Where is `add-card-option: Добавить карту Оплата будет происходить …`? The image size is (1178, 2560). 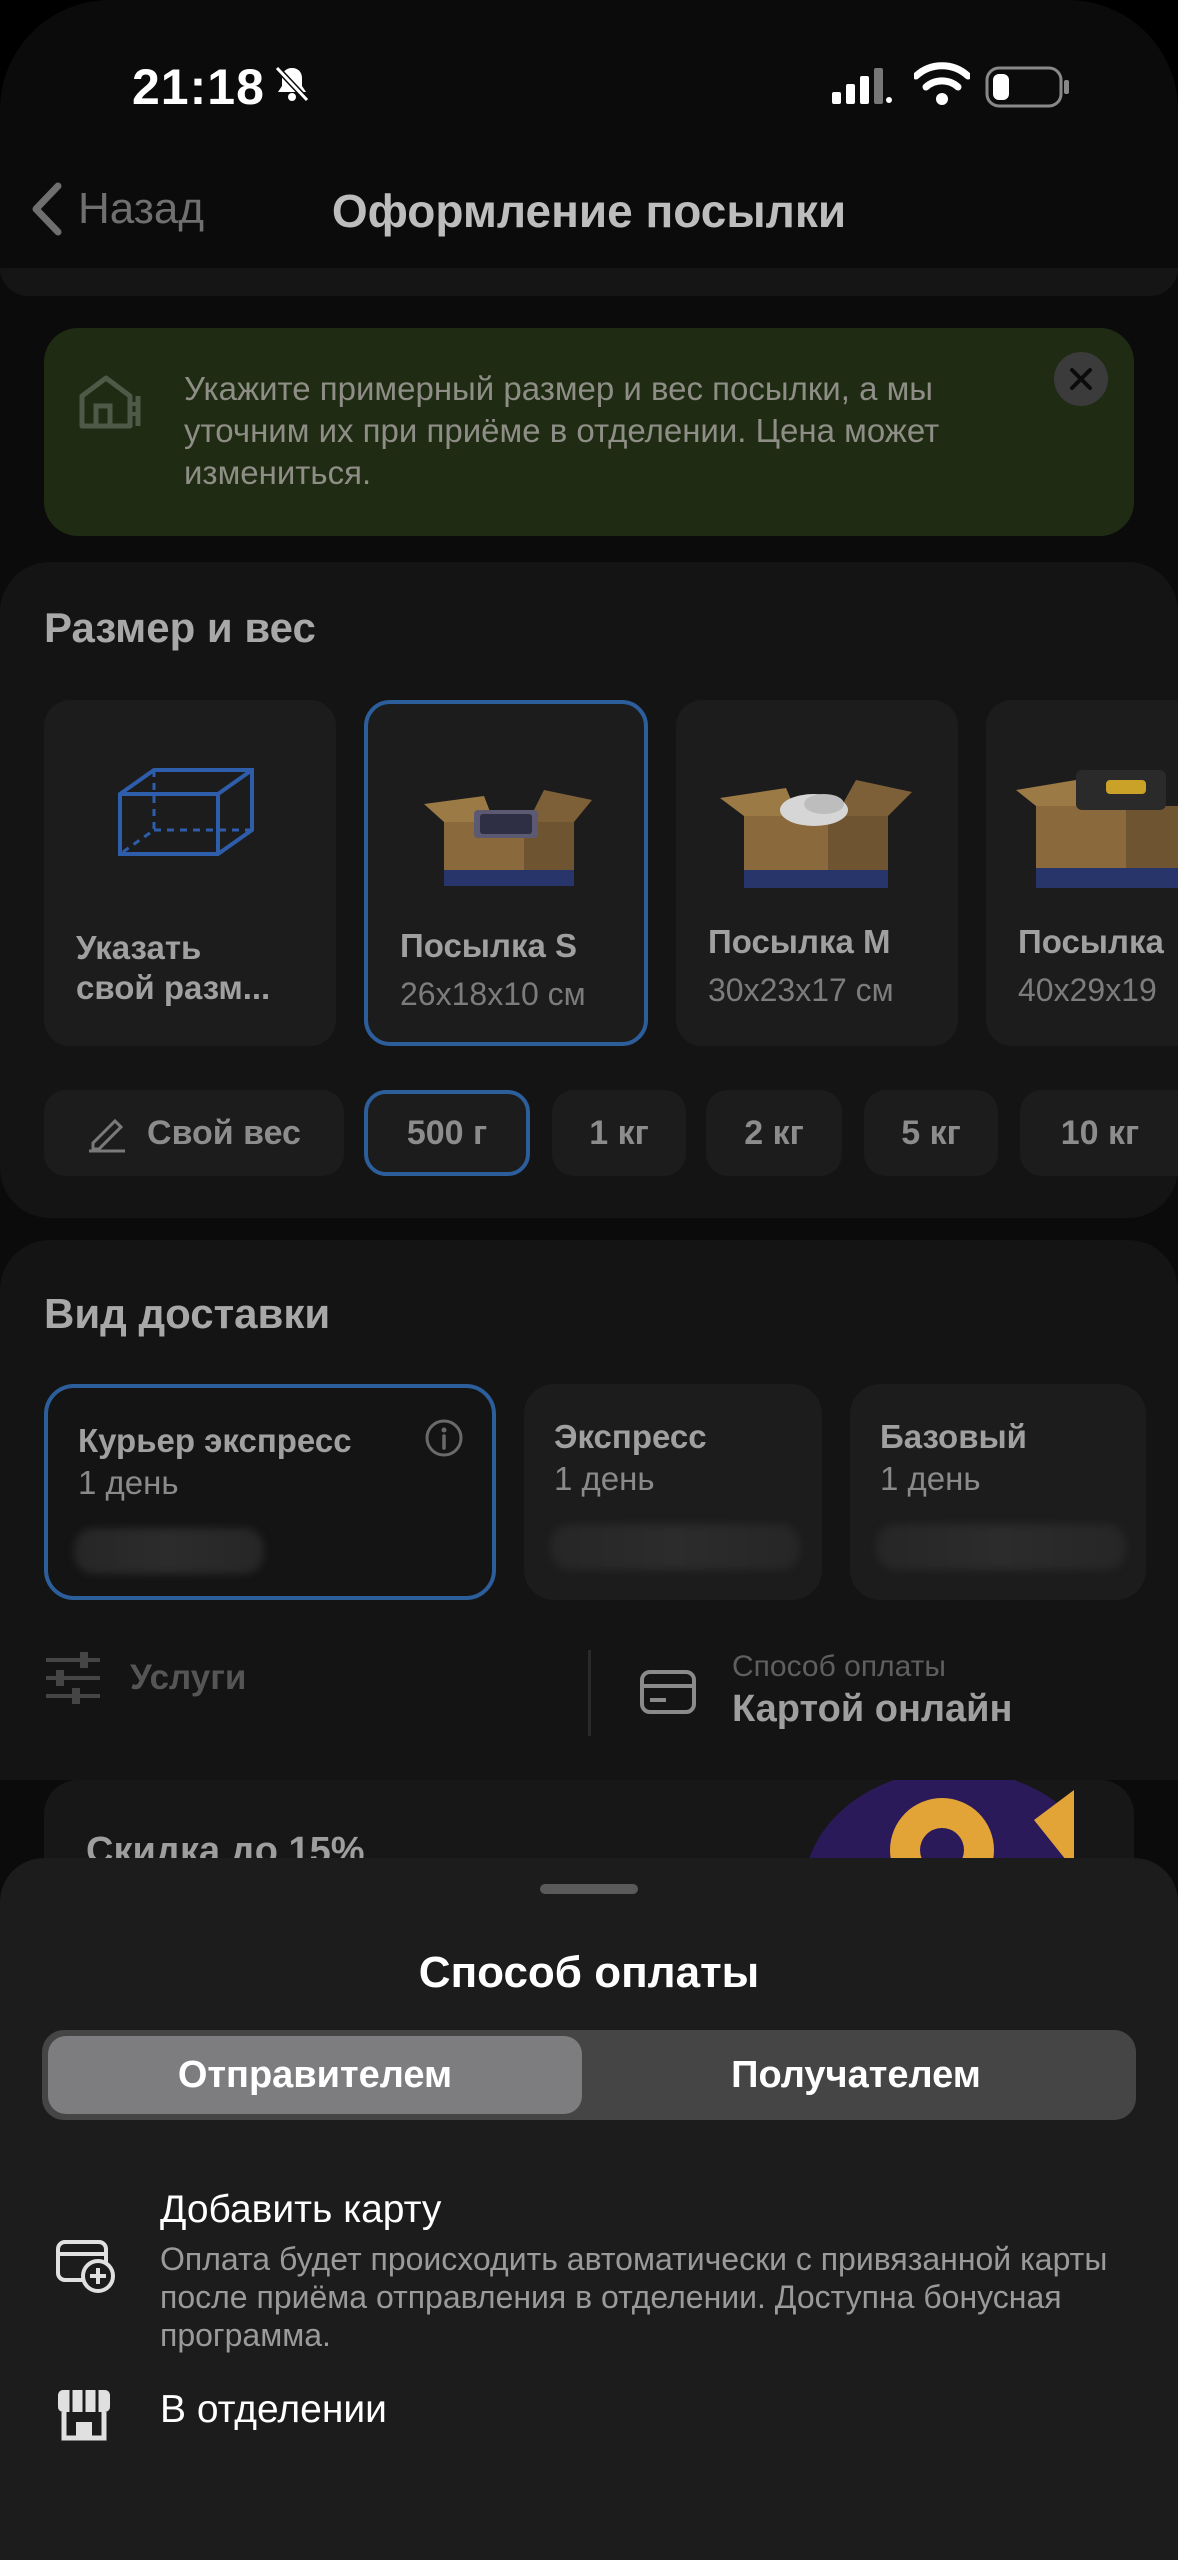
add-card-option: Добавить карту Оплата будет происходить … is located at coordinates (589, 2265).